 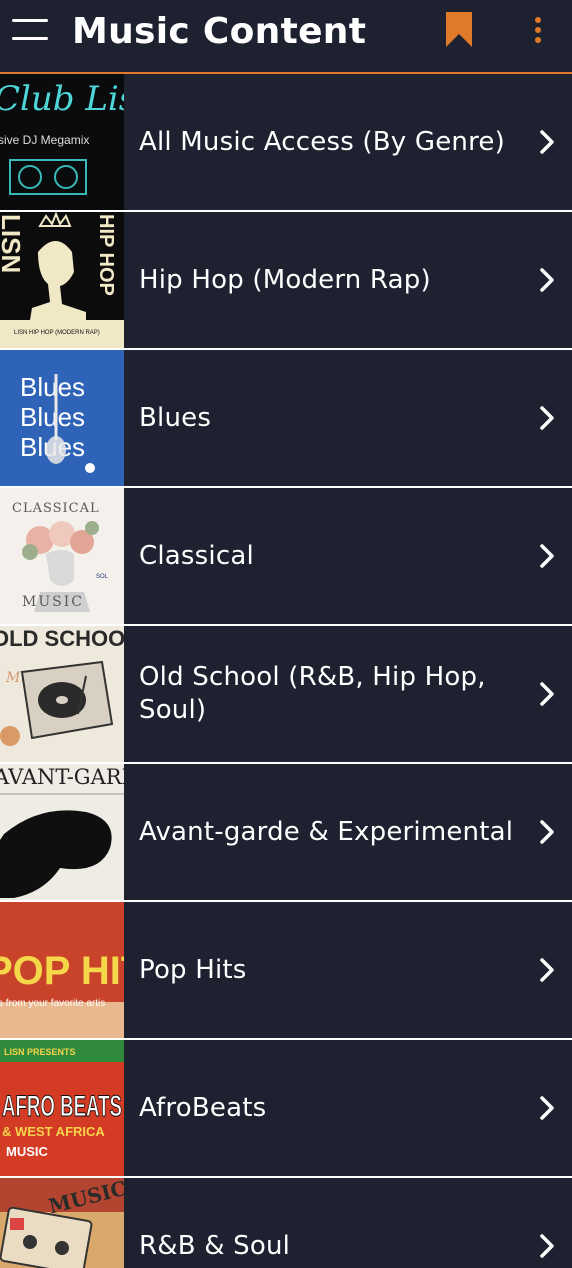 I want to click on thumb-title: Blues, so click(x=52, y=387).